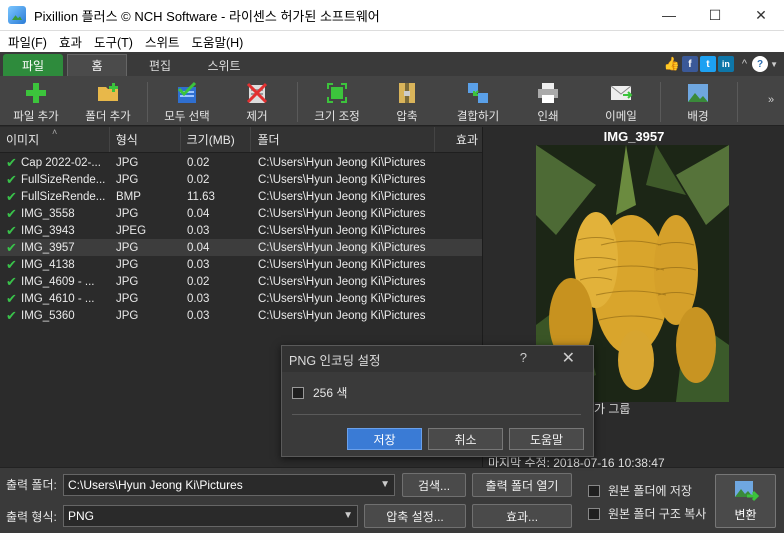  I want to click on open-output-folder-button: 출력 폴더 열기, so click(522, 485).